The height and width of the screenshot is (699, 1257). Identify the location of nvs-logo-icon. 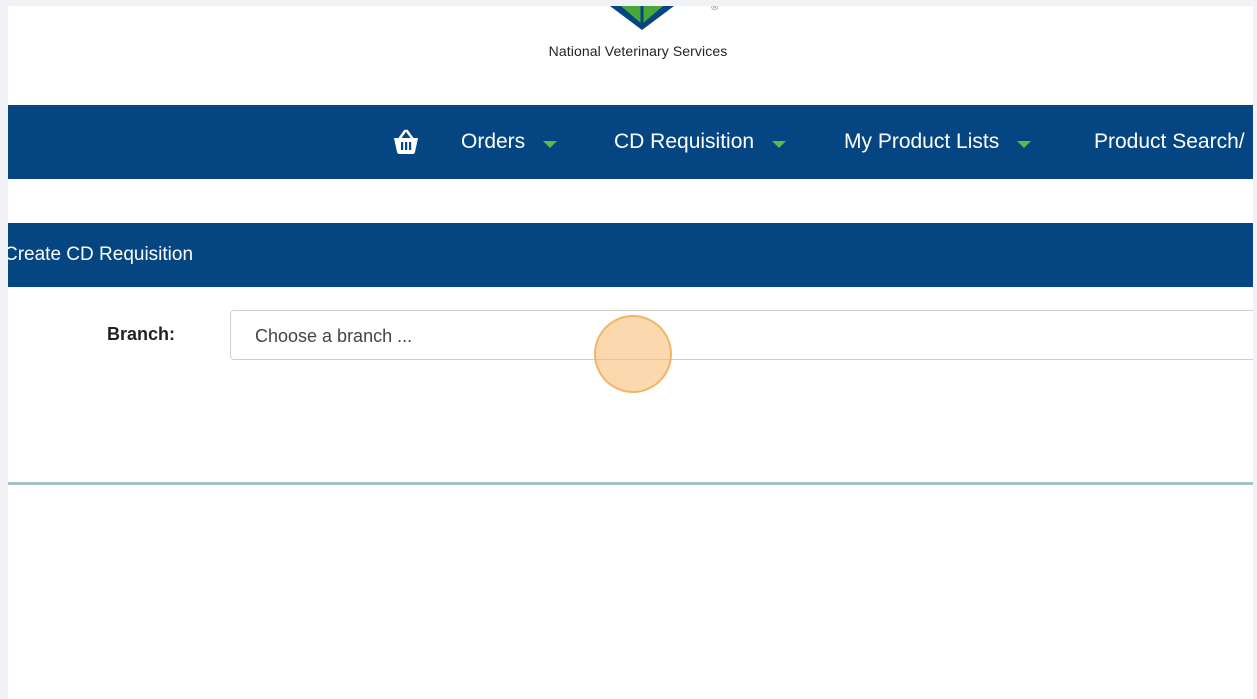
(642, 18).